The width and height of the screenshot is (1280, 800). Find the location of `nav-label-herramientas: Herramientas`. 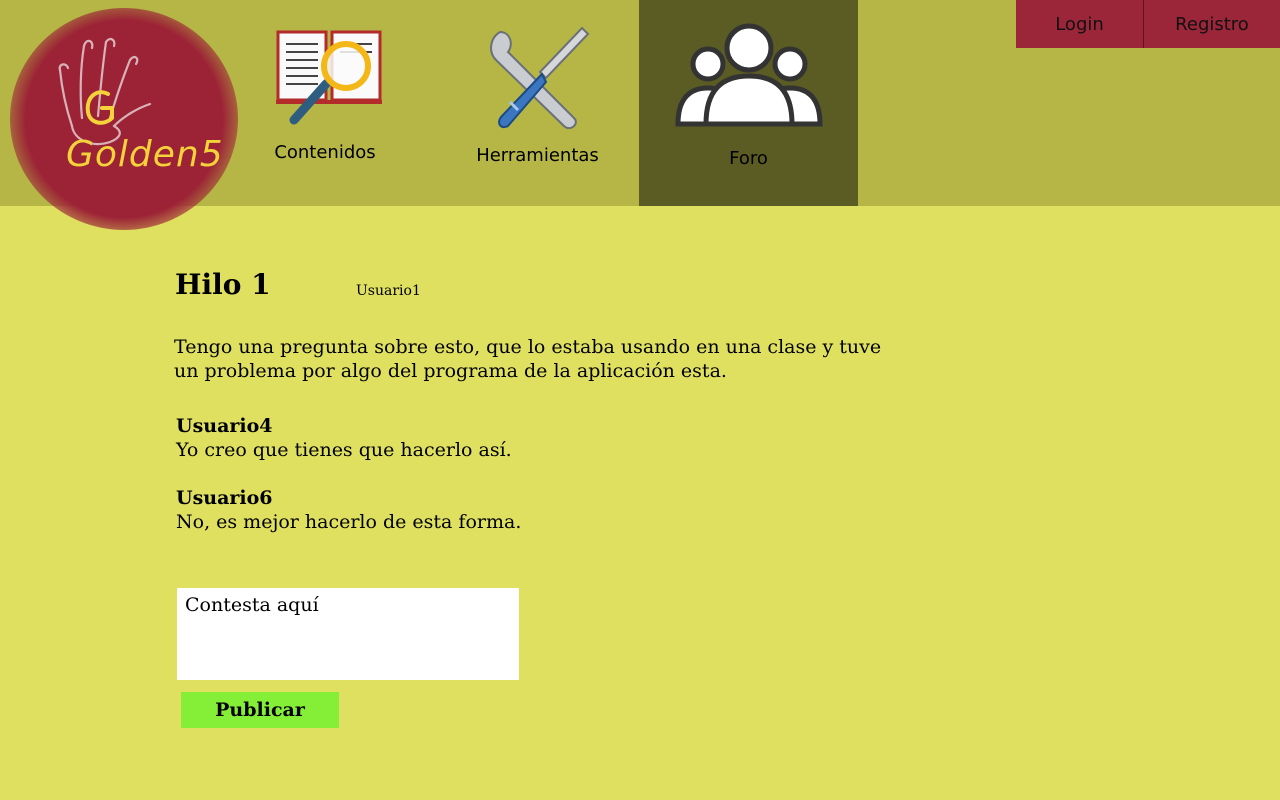

nav-label-herramientas: Herramientas is located at coordinates (537, 155).